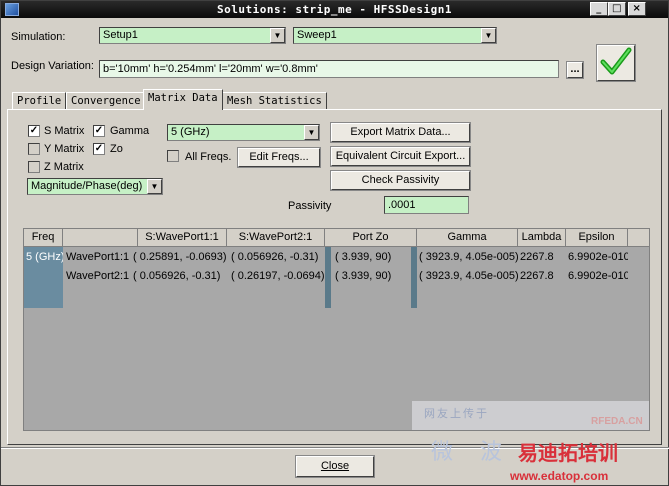 This screenshot has height=486, width=669. I want to click on sweep-value: Sweep1, so click(317, 35).